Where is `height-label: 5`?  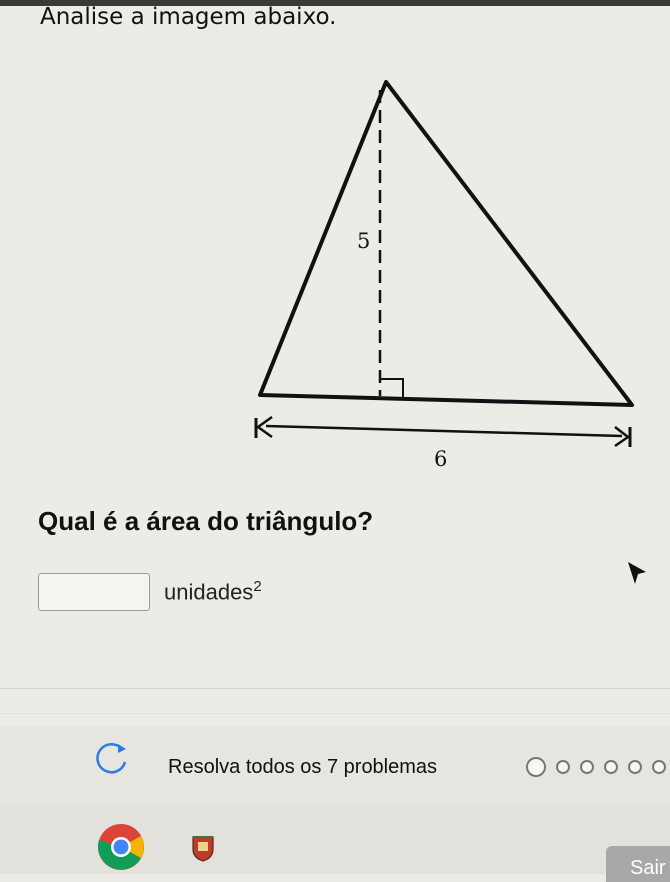
height-label: 5 is located at coordinates (363, 241).